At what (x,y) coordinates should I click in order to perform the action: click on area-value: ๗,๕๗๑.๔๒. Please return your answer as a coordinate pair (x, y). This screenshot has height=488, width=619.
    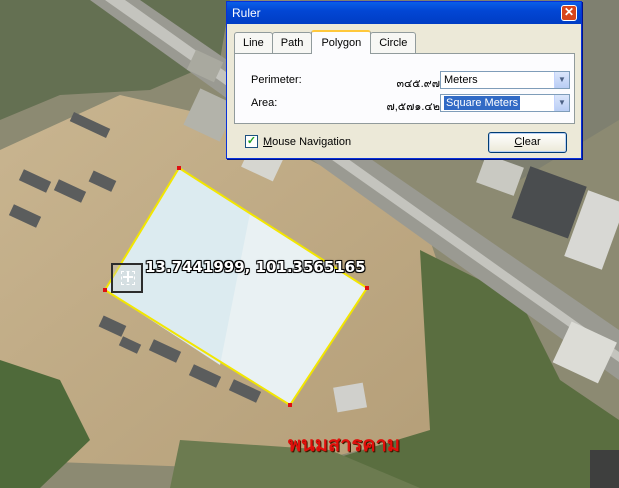
    Looking at the image, I should click on (413, 107).